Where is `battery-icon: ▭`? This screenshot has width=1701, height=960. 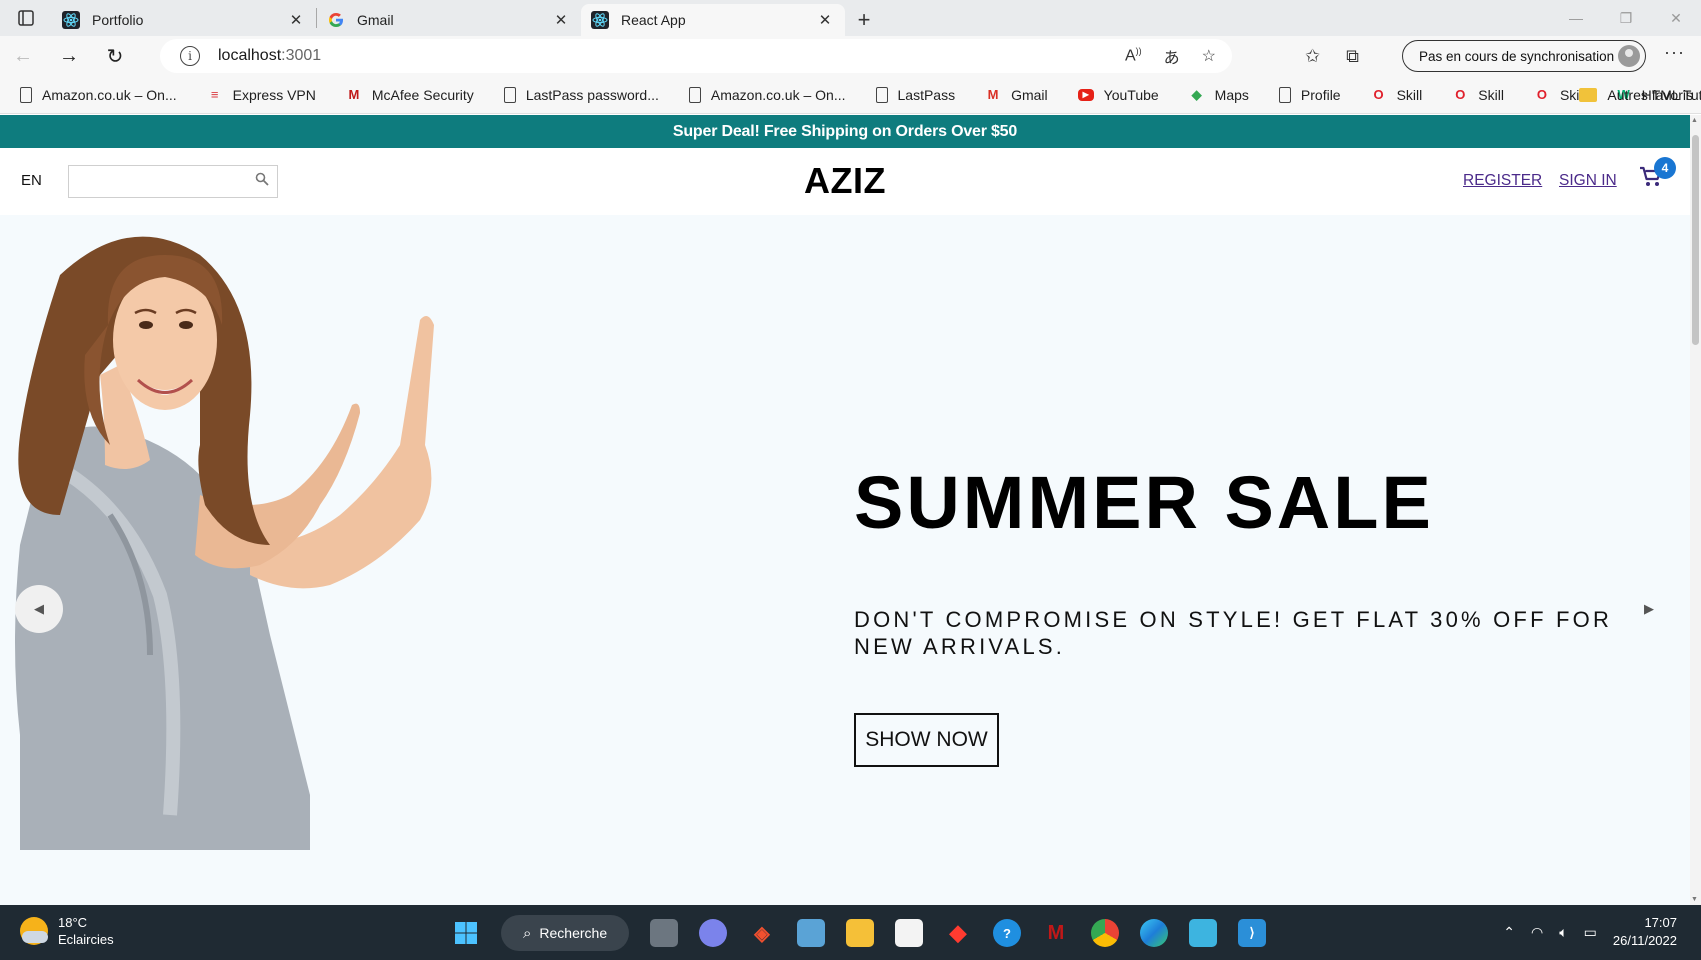 battery-icon: ▭ is located at coordinates (1590, 932).